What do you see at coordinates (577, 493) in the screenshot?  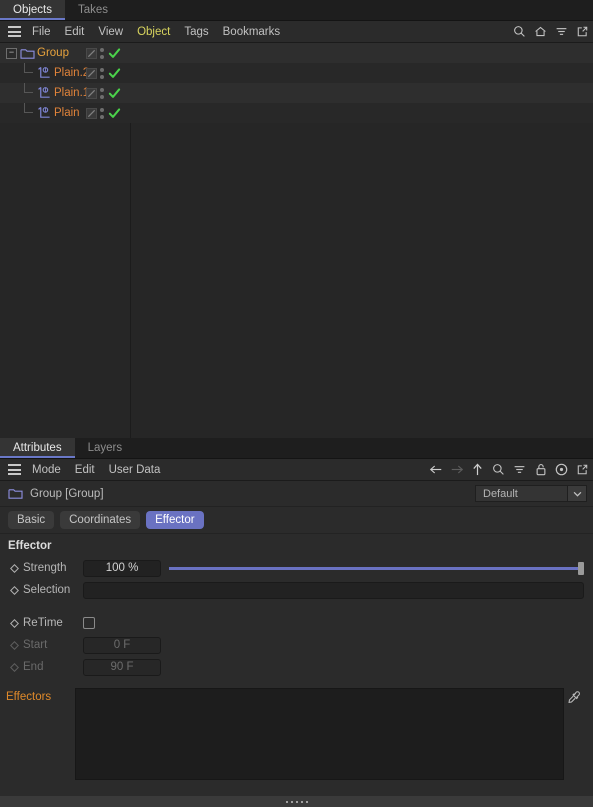 I see `chevron-down-icon` at bounding box center [577, 493].